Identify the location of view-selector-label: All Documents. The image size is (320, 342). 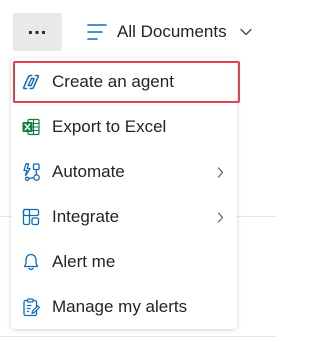
(172, 31).